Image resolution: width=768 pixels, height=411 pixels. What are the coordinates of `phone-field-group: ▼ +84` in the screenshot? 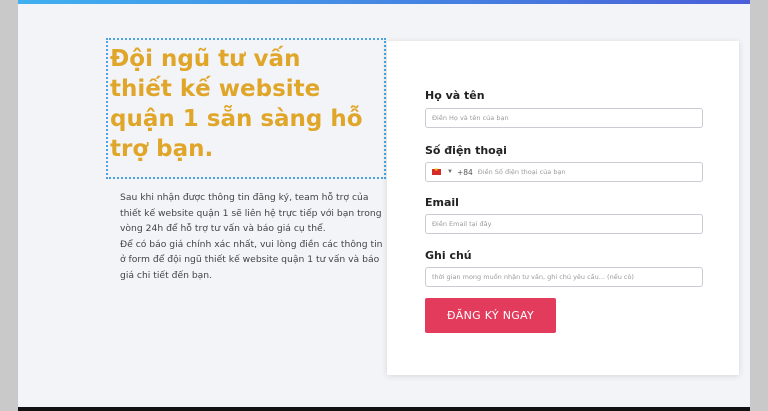 It's located at (564, 172).